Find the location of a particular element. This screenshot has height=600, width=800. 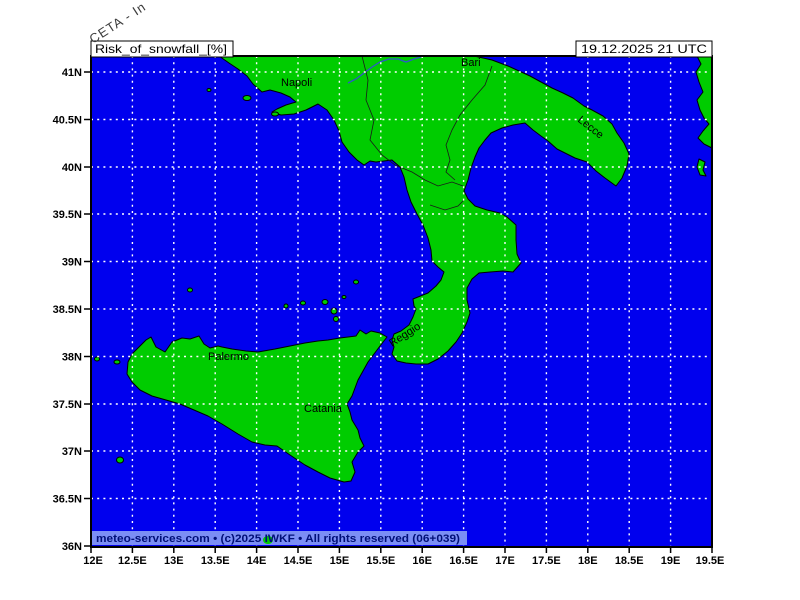

lat-label: 36.5N is located at coordinates (67, 500).